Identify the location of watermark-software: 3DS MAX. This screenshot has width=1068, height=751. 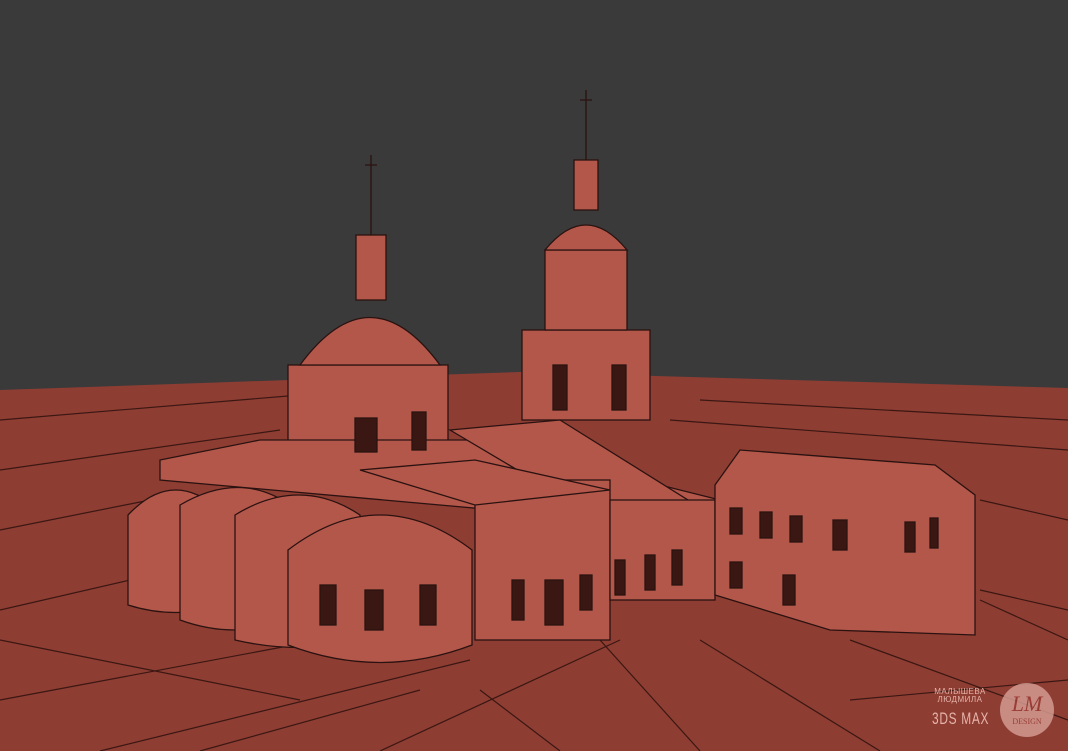
(961, 718).